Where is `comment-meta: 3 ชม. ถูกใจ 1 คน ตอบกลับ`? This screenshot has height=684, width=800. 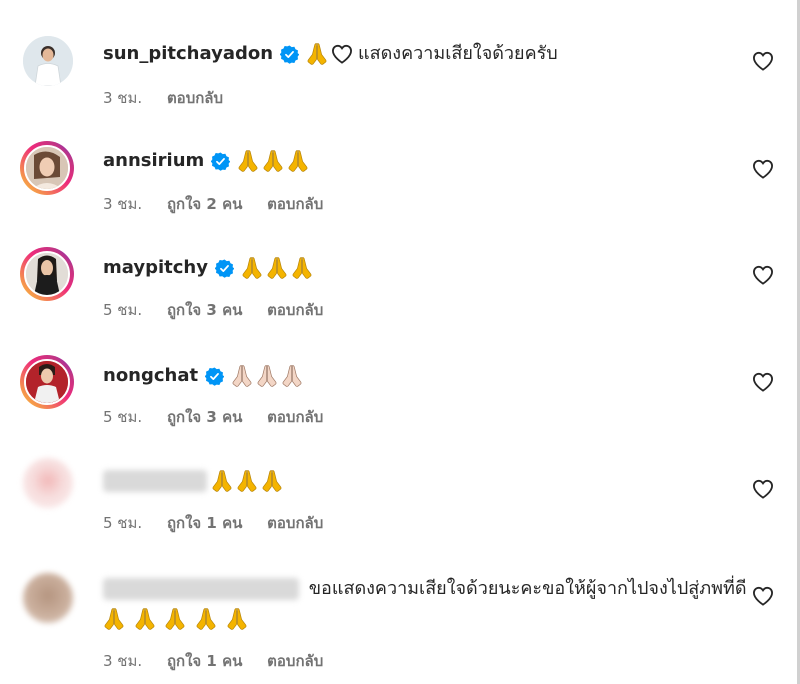
comment-meta: 3 ชม. ถูกใจ 1 คน ตอบกลับ is located at coordinates (223, 661).